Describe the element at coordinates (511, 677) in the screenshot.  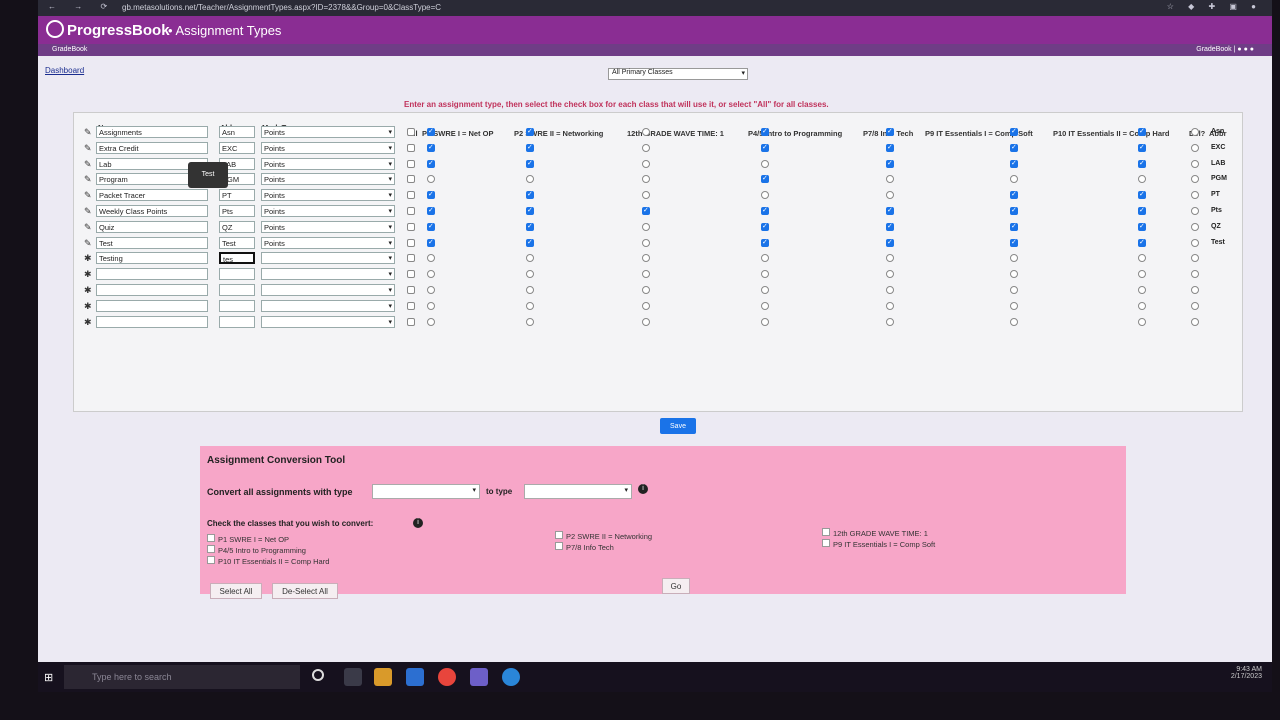
I see `edge-icon` at that location.